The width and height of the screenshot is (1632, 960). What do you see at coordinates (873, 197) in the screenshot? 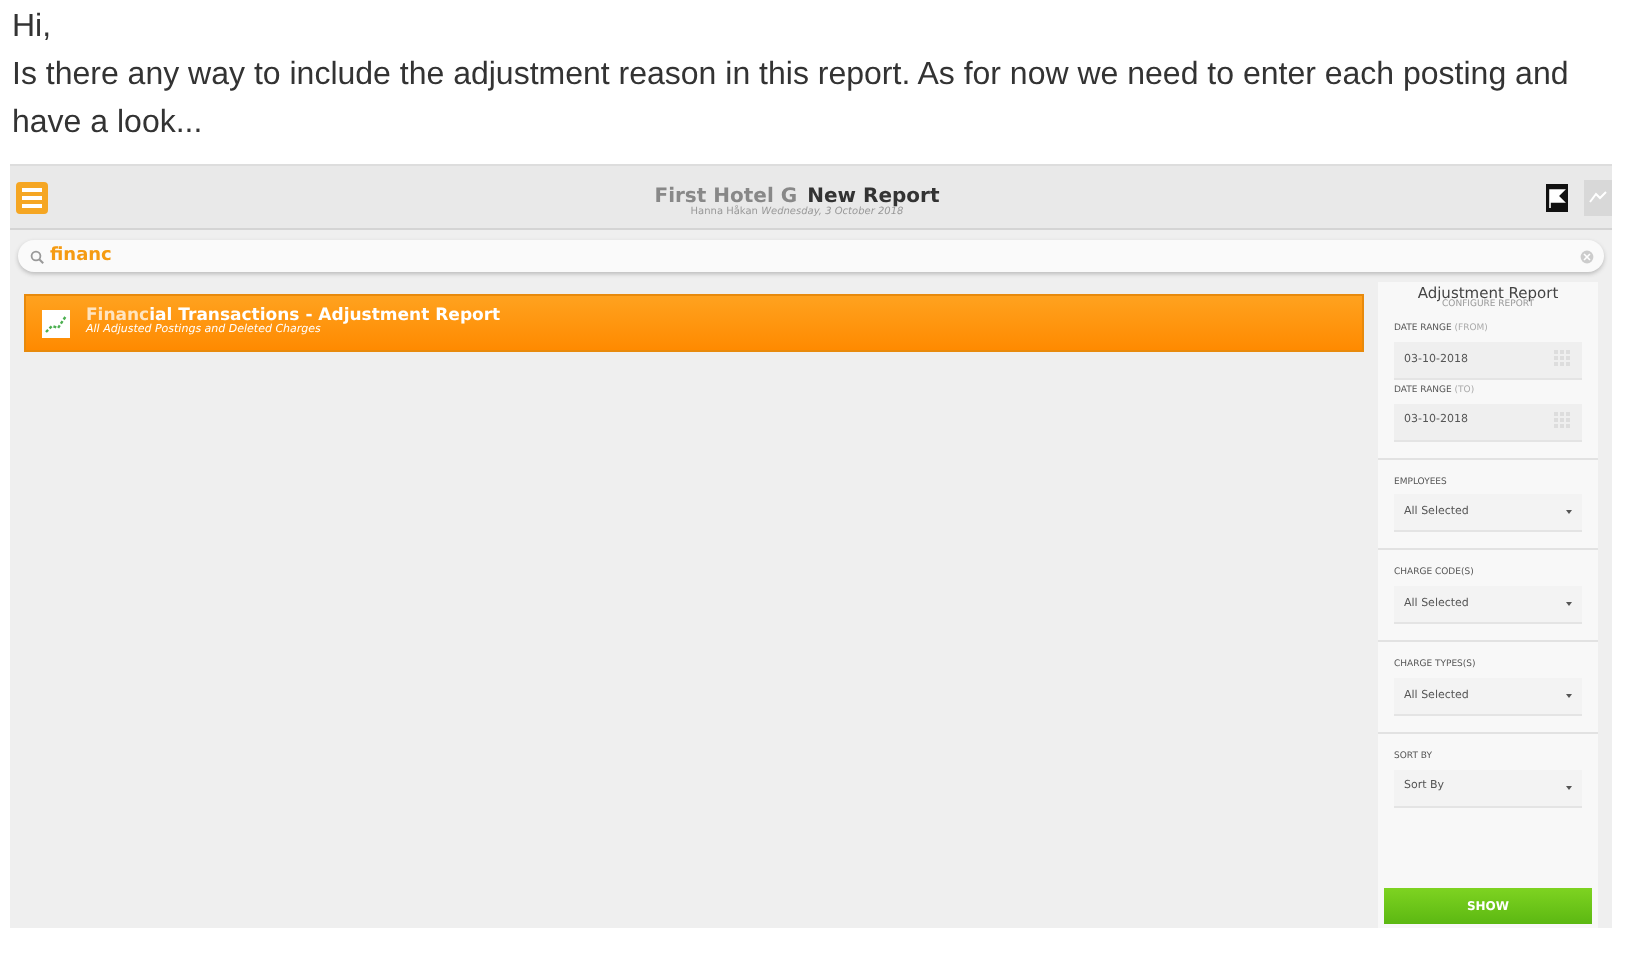
I see `page-title: New Report` at bounding box center [873, 197].